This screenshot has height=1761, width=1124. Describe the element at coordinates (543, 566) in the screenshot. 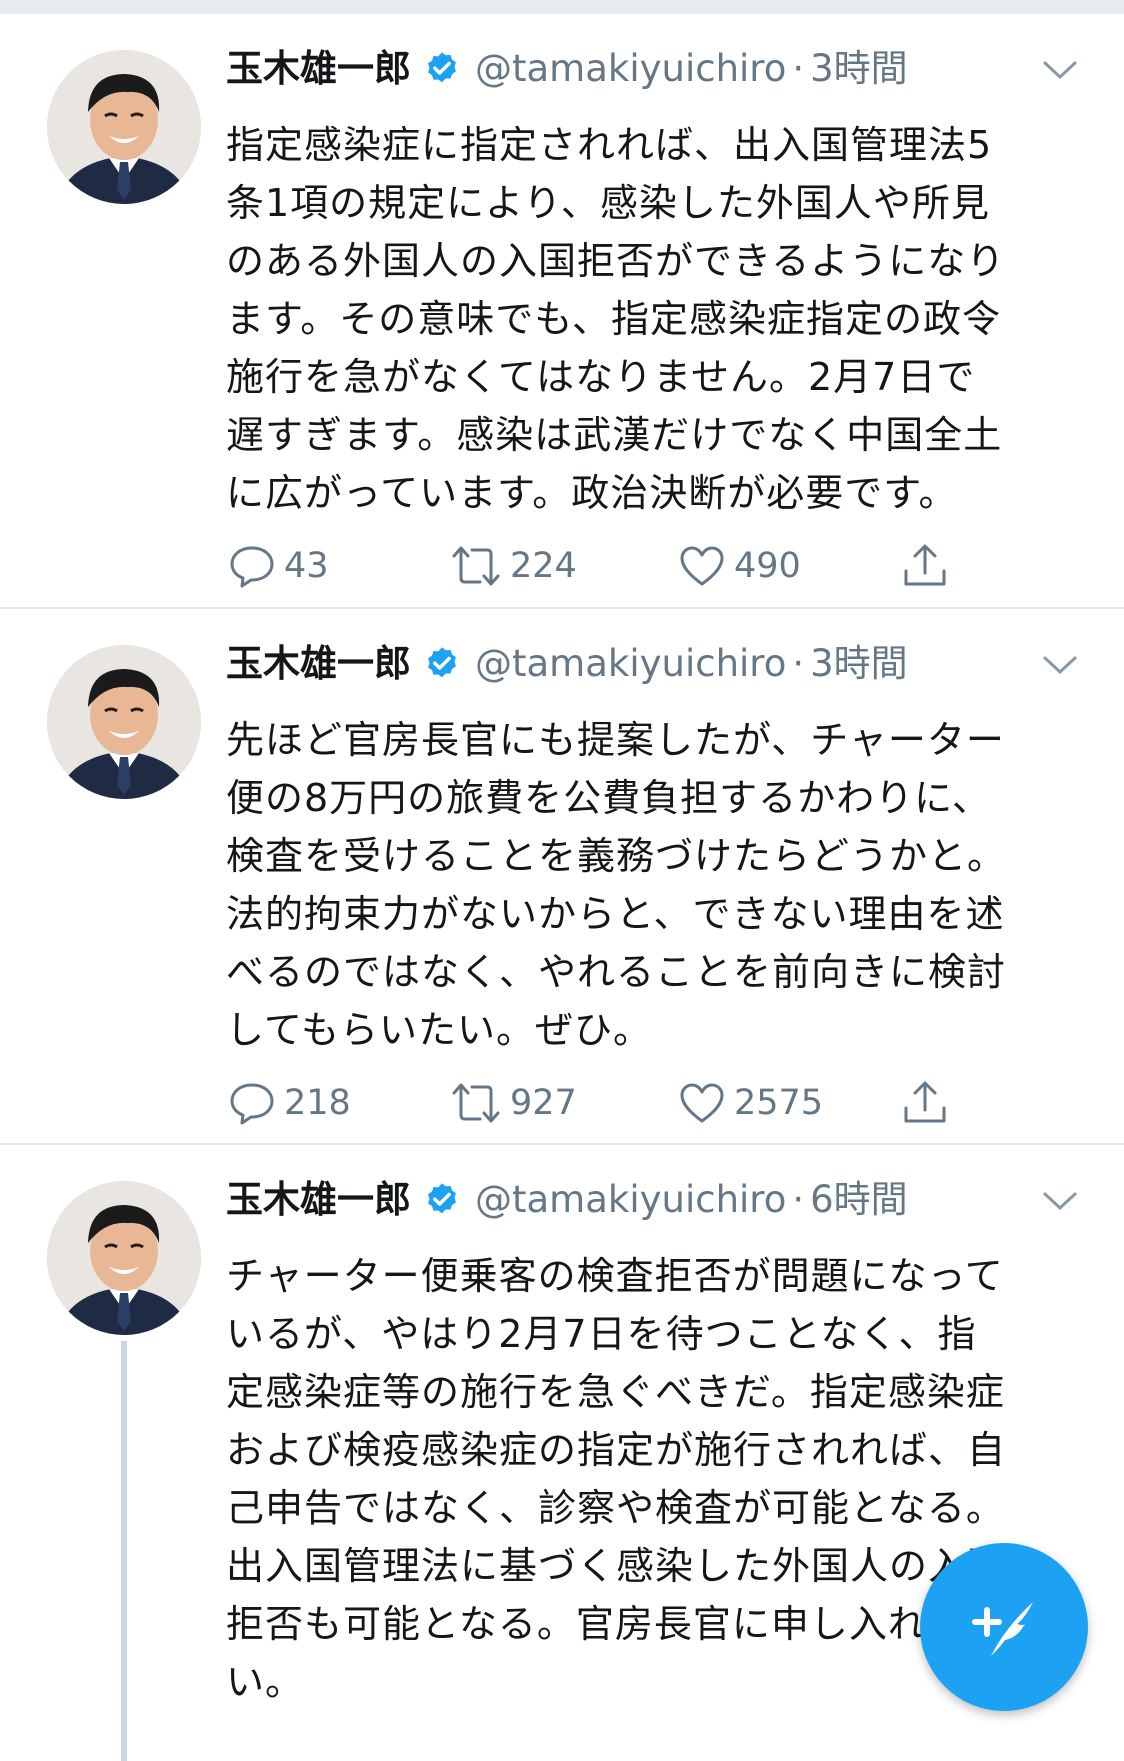

I see `retweet-count: 224` at that location.